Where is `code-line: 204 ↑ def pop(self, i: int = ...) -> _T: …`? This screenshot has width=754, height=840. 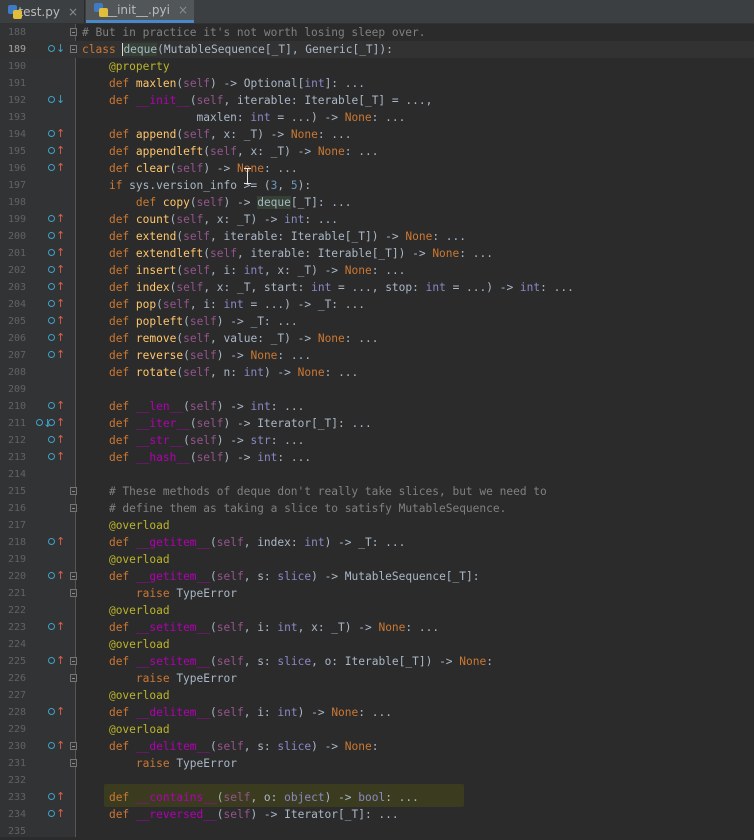
code-line: 204 ↑ def pop(self, i: int = ...) -> _T: … is located at coordinates (377, 304).